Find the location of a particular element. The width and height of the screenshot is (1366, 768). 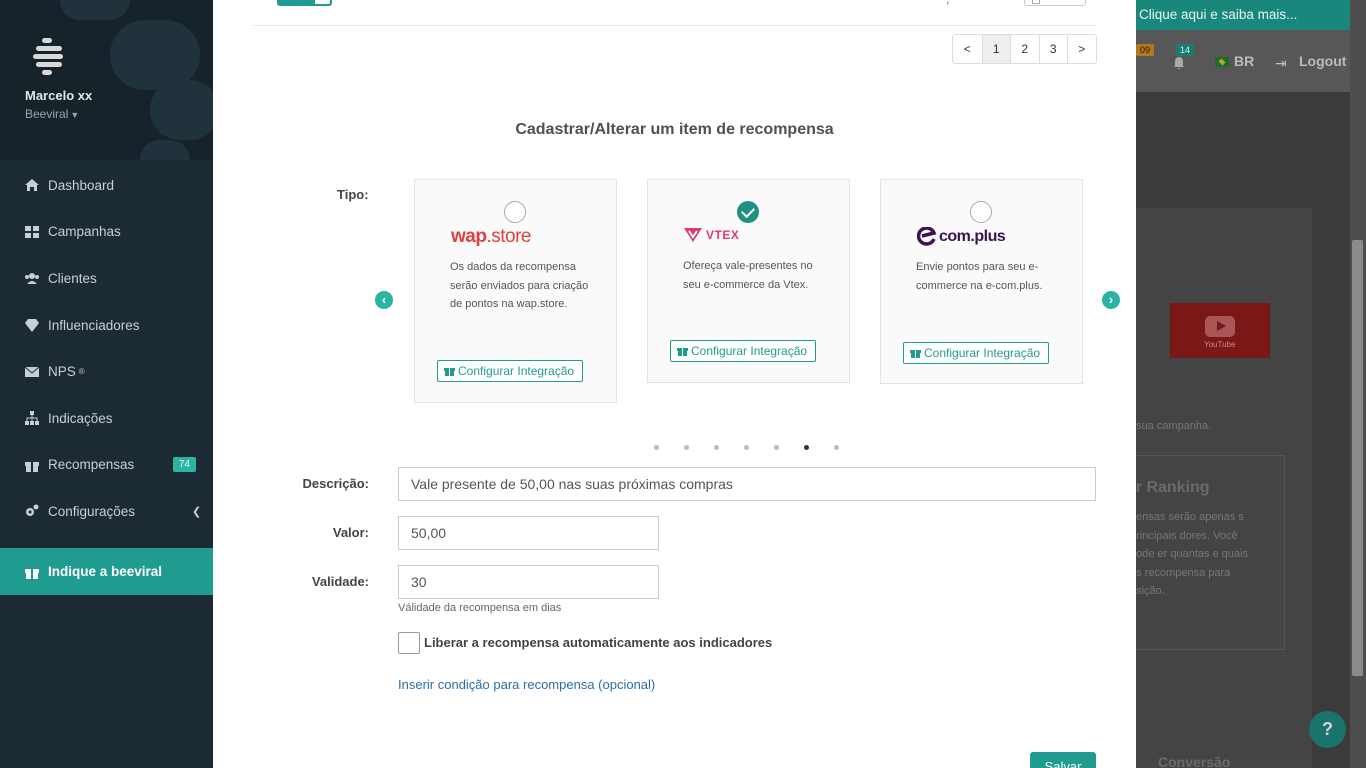

sidebar-item-dashboard: Dashboard is located at coordinates (106, 185).